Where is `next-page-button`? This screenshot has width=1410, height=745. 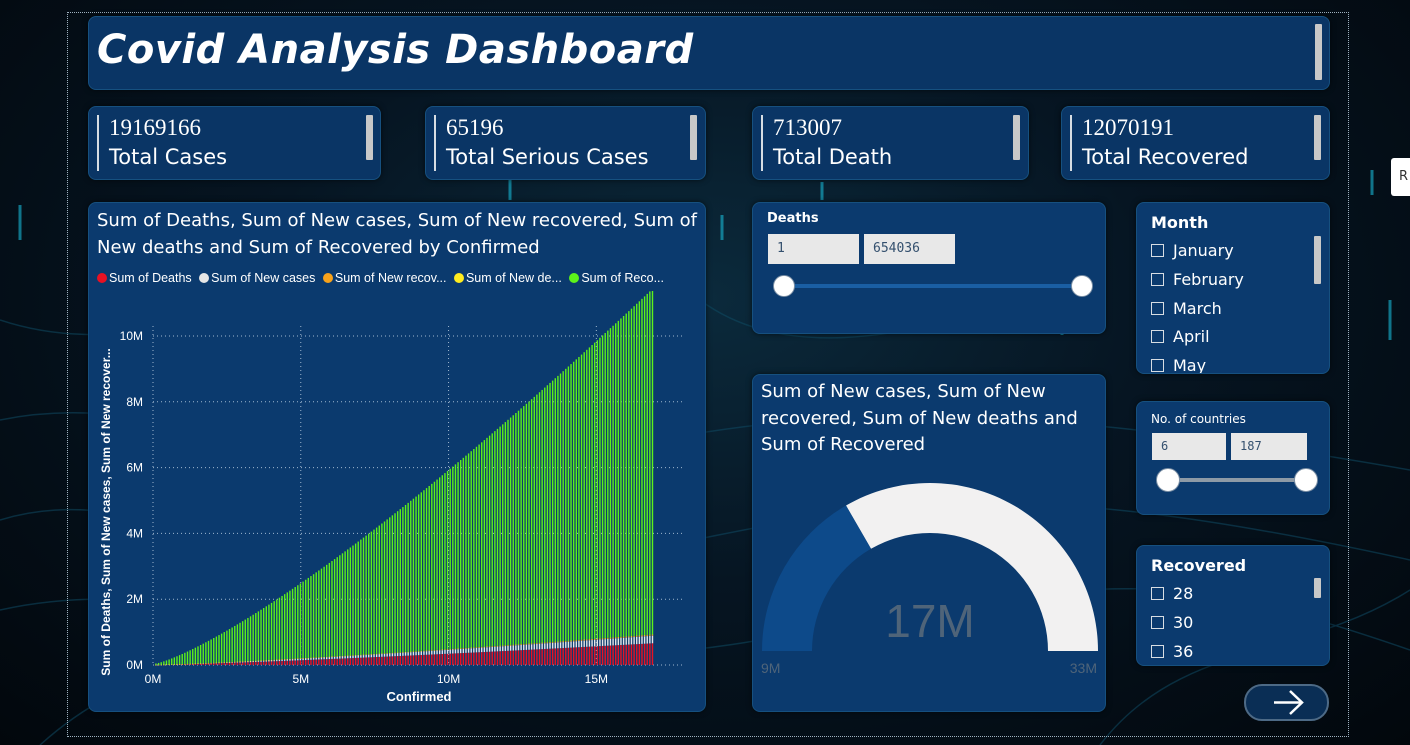
next-page-button is located at coordinates (1286, 702).